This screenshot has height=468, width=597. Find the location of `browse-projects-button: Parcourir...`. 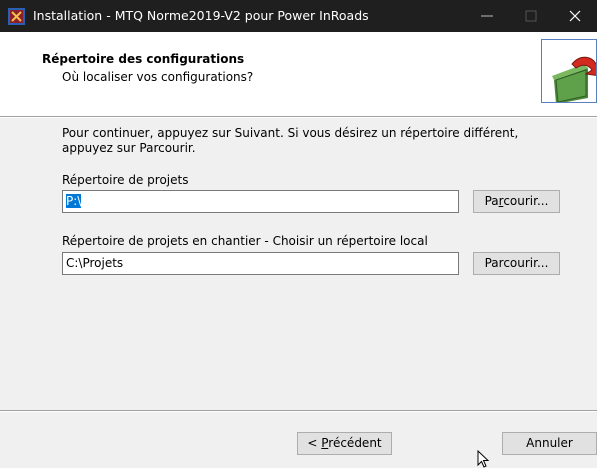

browse-projects-button: Parcourir... is located at coordinates (516, 201).